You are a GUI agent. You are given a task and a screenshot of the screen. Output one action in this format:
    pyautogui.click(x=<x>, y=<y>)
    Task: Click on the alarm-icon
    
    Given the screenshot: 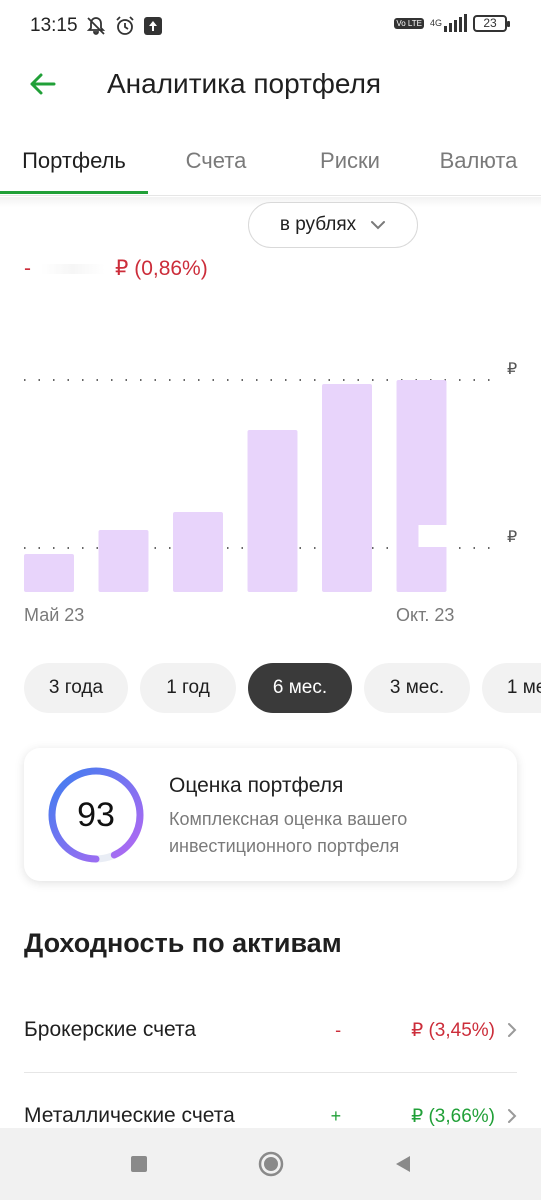 What is the action you would take?
    pyautogui.click(x=124, y=25)
    